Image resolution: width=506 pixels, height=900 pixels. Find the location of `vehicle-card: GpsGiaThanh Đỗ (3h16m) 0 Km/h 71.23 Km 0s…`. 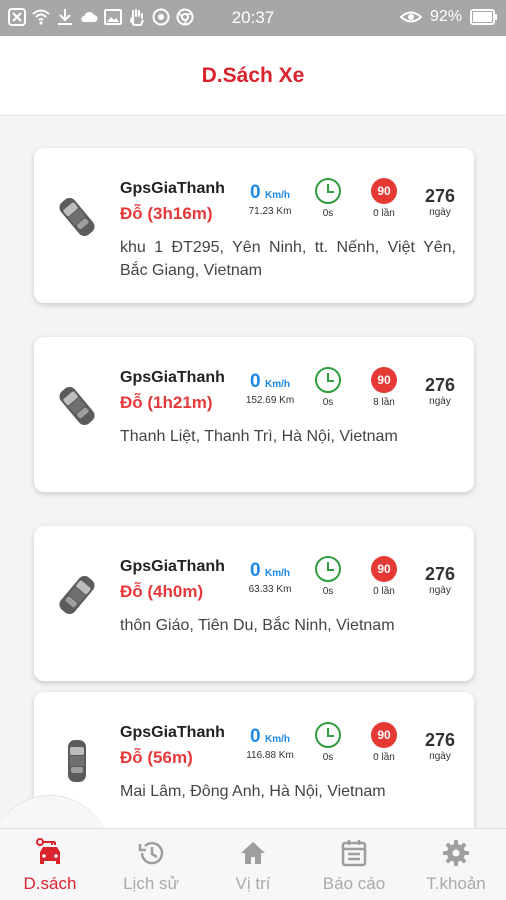

vehicle-card: GpsGiaThanh Đỗ (3h16m) 0 Km/h 71.23 Km 0s… is located at coordinates (254, 225).